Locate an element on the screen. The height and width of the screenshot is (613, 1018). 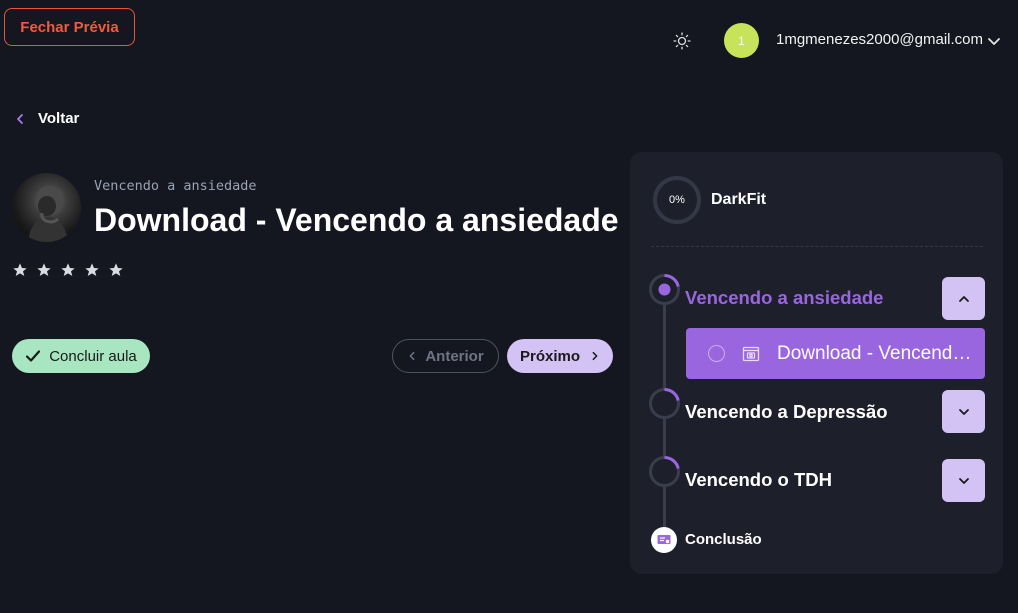
certificate-icon is located at coordinates (664, 540).